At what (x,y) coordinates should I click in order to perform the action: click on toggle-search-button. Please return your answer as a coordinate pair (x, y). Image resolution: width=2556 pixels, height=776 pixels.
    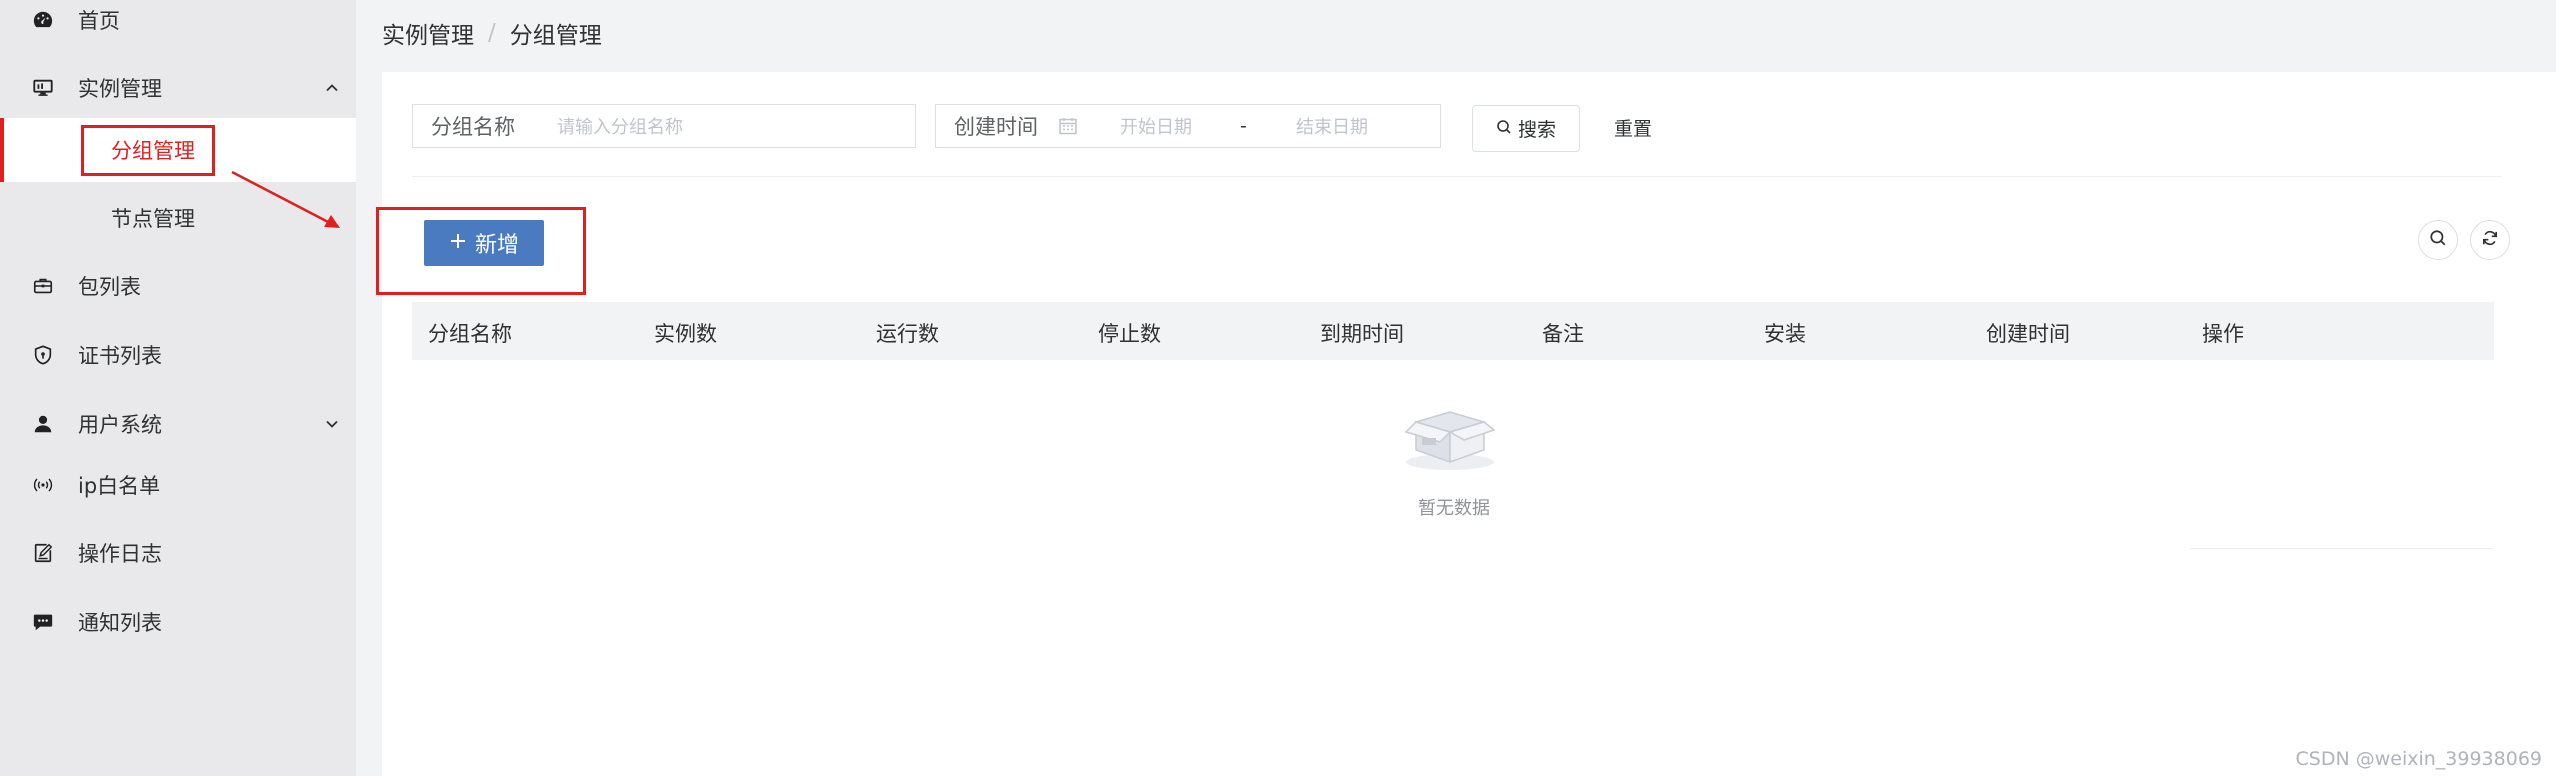
    Looking at the image, I should click on (2438, 240).